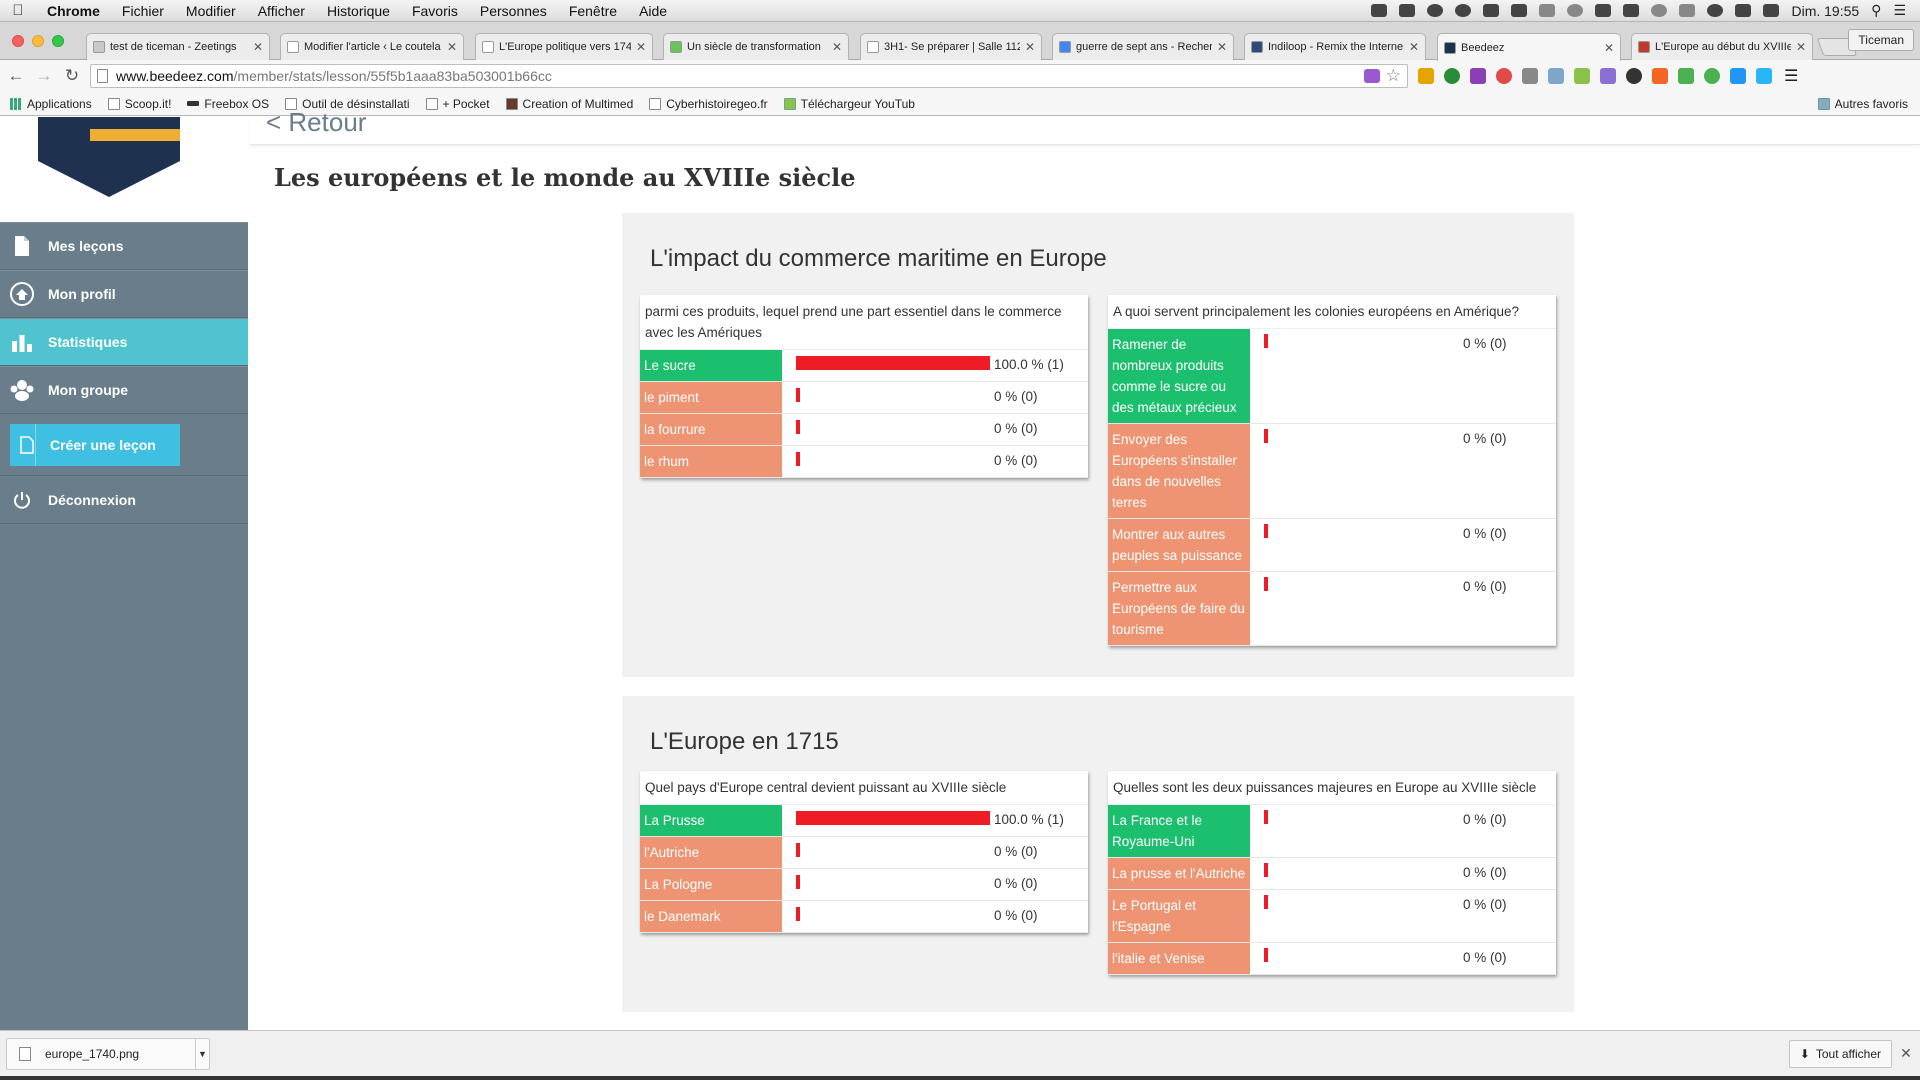 The image size is (1920, 1080). Describe the element at coordinates (1393, 76) in the screenshot. I see `bookmark-star-icon: ☆` at that location.